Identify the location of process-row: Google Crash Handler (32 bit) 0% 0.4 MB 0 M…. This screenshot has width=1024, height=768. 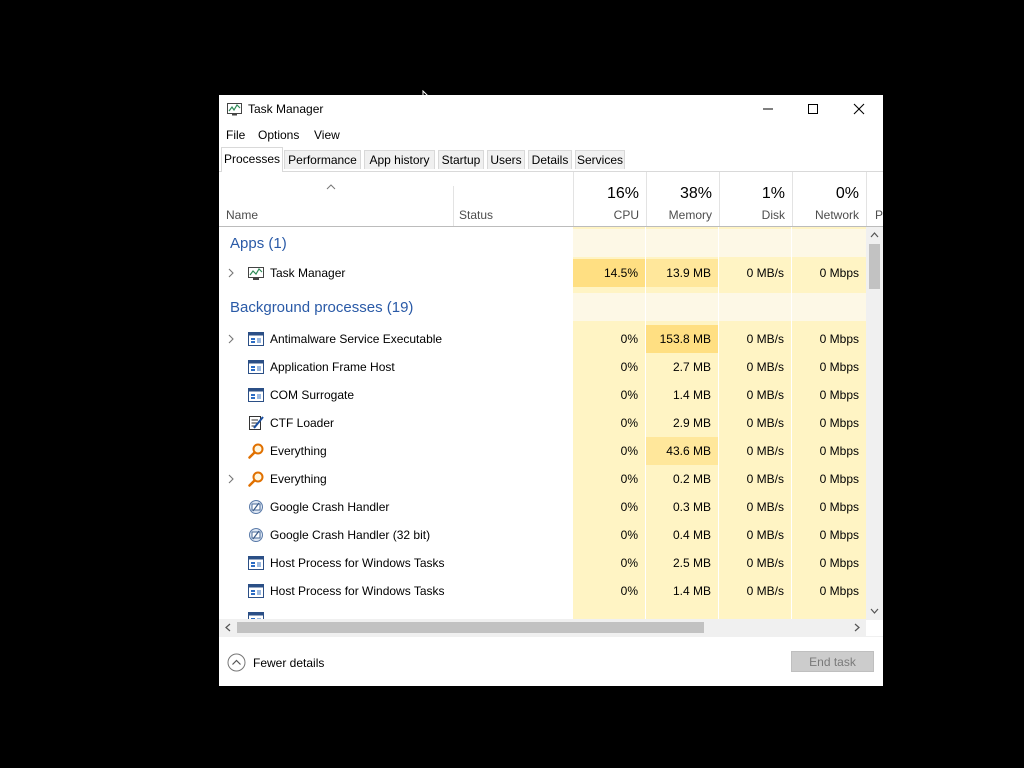
(542, 535).